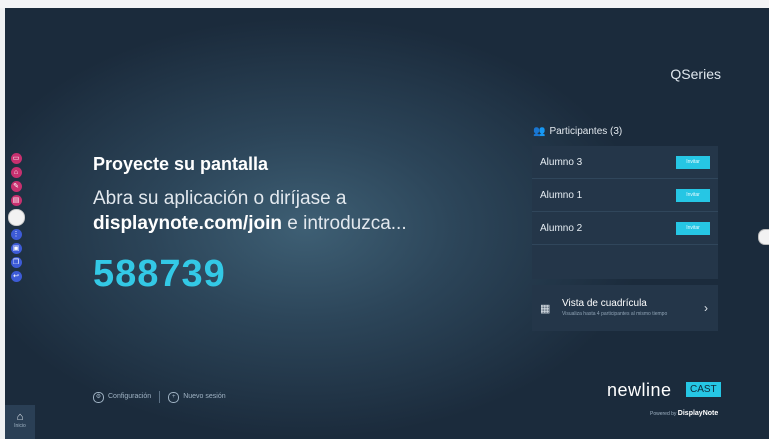  What do you see at coordinates (16, 234) in the screenshot?
I see `apps-icon: ⋮` at bounding box center [16, 234].